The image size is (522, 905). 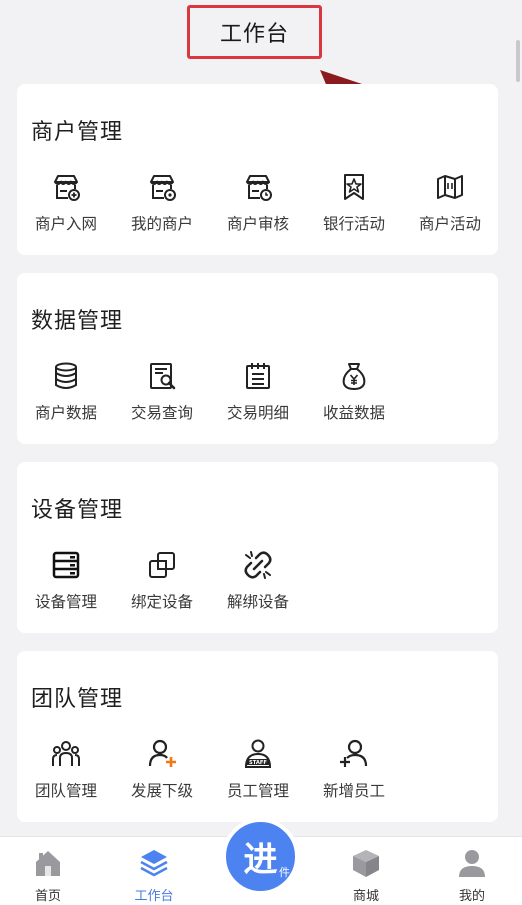 I want to click on nav-label: 工作台, so click(x=154, y=896).